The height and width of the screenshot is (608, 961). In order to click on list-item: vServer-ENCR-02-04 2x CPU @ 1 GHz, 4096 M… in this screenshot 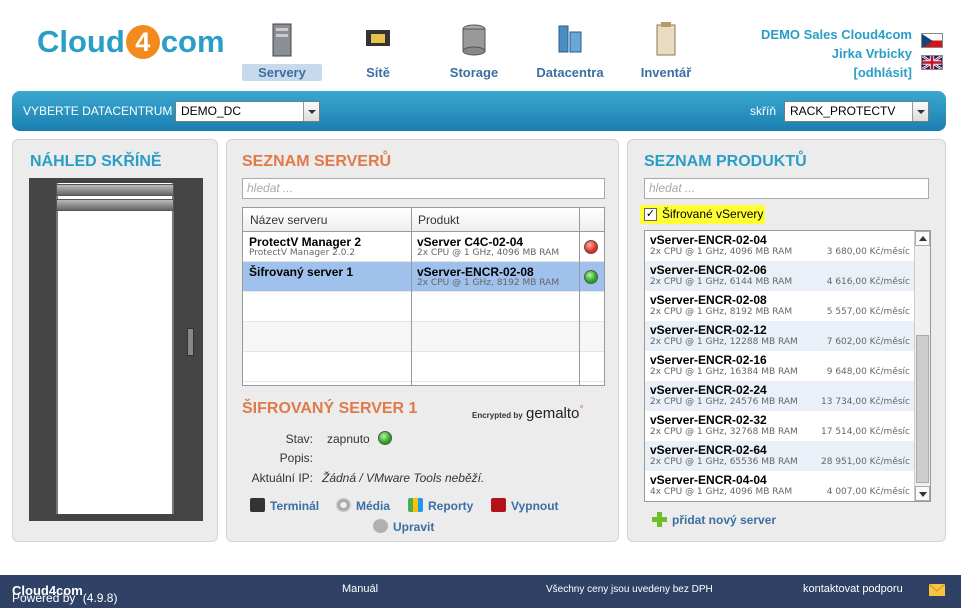, I will do `click(779, 246)`.